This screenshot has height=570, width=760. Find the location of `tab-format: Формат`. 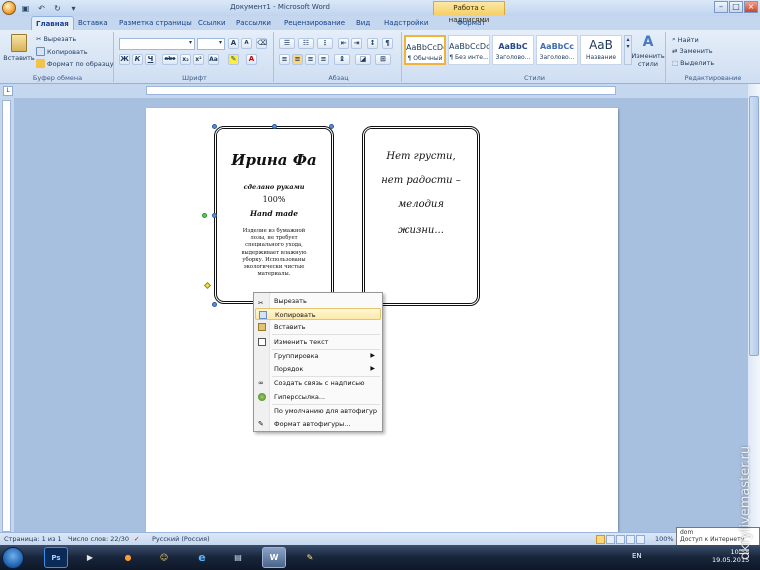

tab-format: Формат is located at coordinates (471, 23).